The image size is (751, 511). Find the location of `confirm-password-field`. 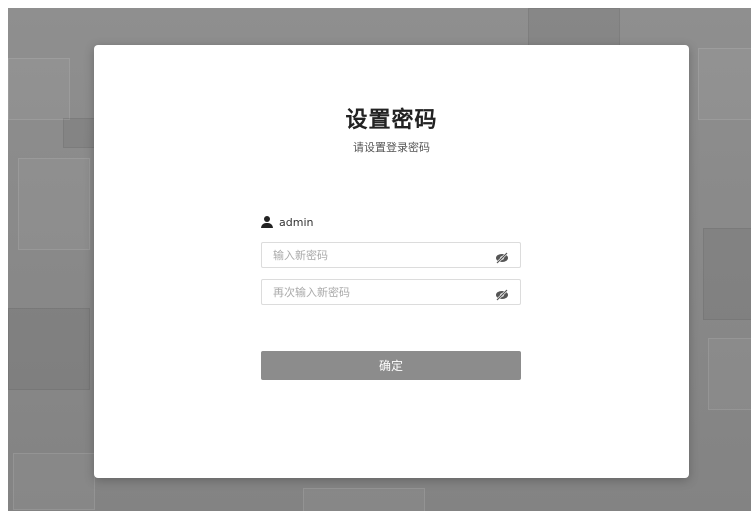

confirm-password-field is located at coordinates (391, 292).